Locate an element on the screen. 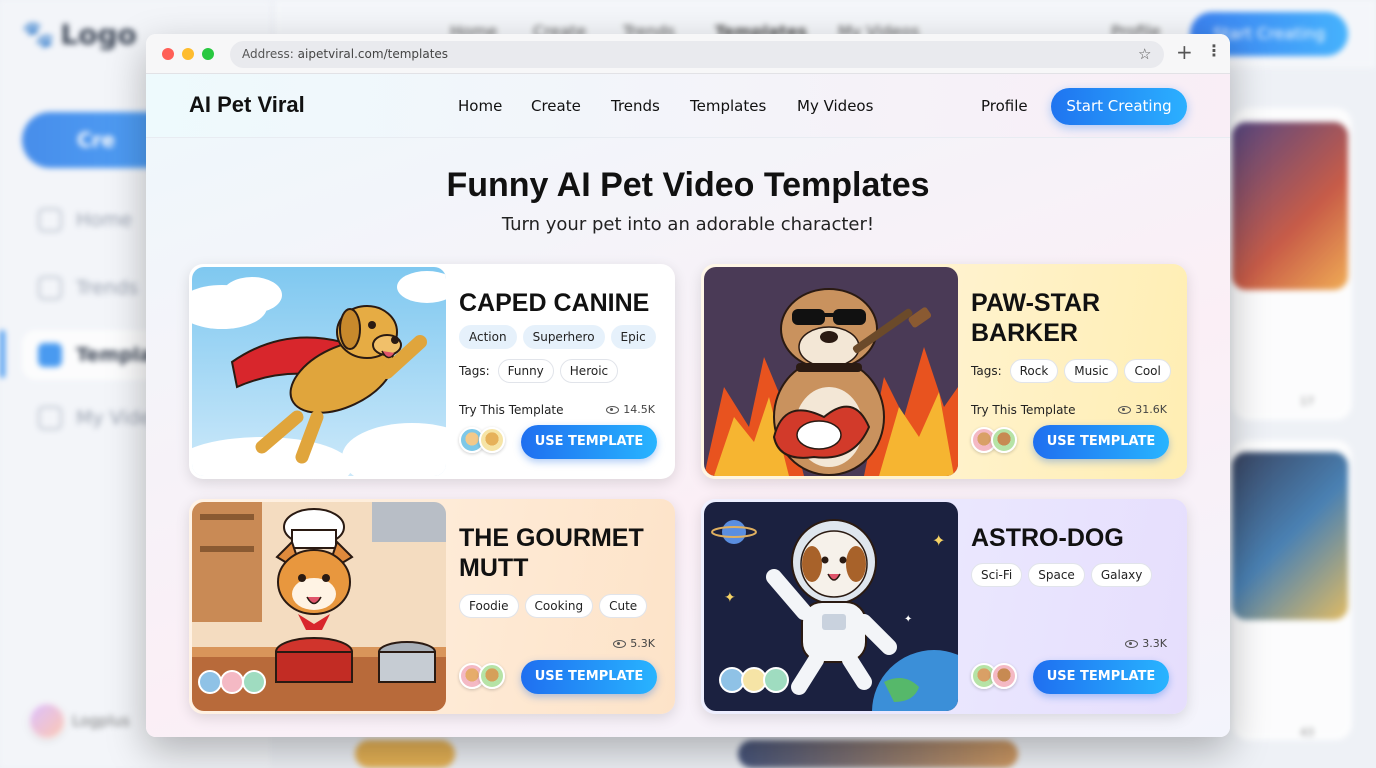 The image size is (1376, 768). category-chip: Cute is located at coordinates (623, 606).